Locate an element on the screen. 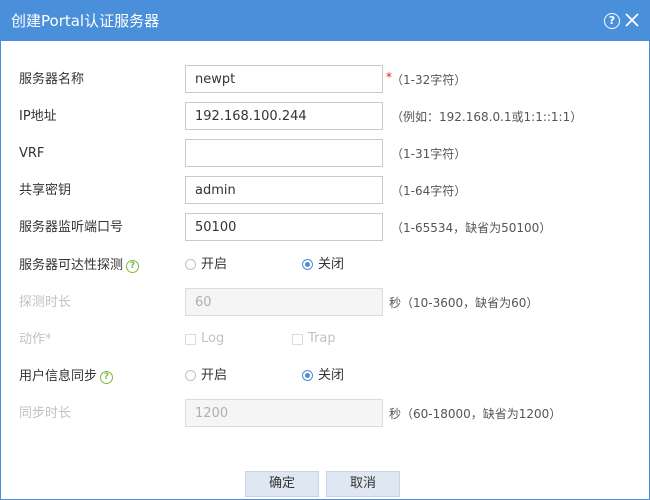 The height and width of the screenshot is (500, 650). ok-button: 确定 is located at coordinates (282, 484).